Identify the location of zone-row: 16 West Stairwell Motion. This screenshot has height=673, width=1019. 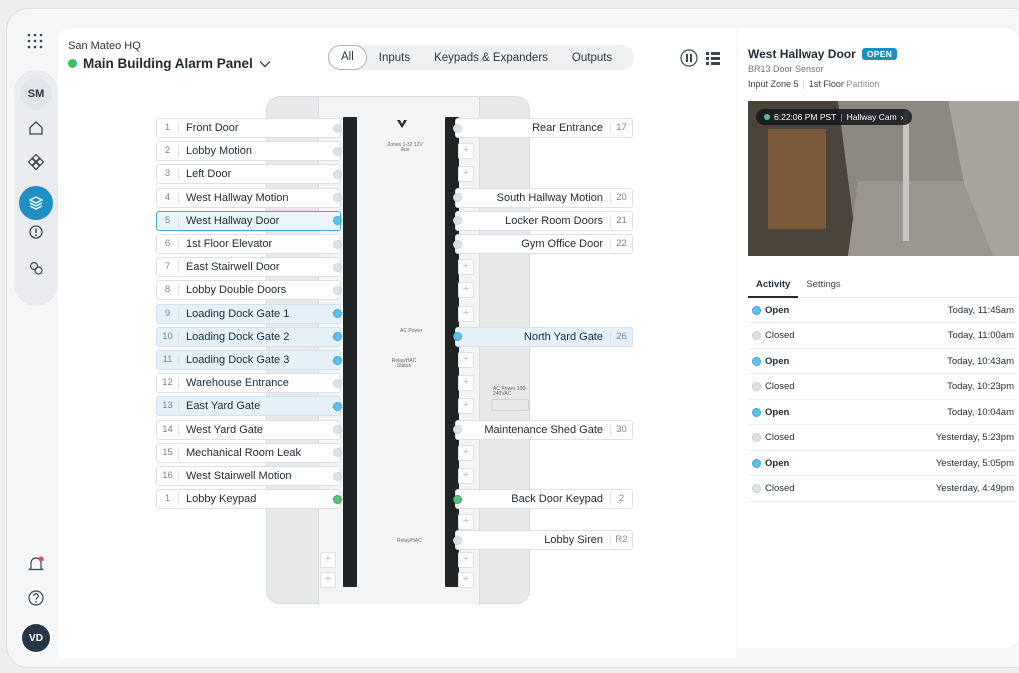
(249, 476).